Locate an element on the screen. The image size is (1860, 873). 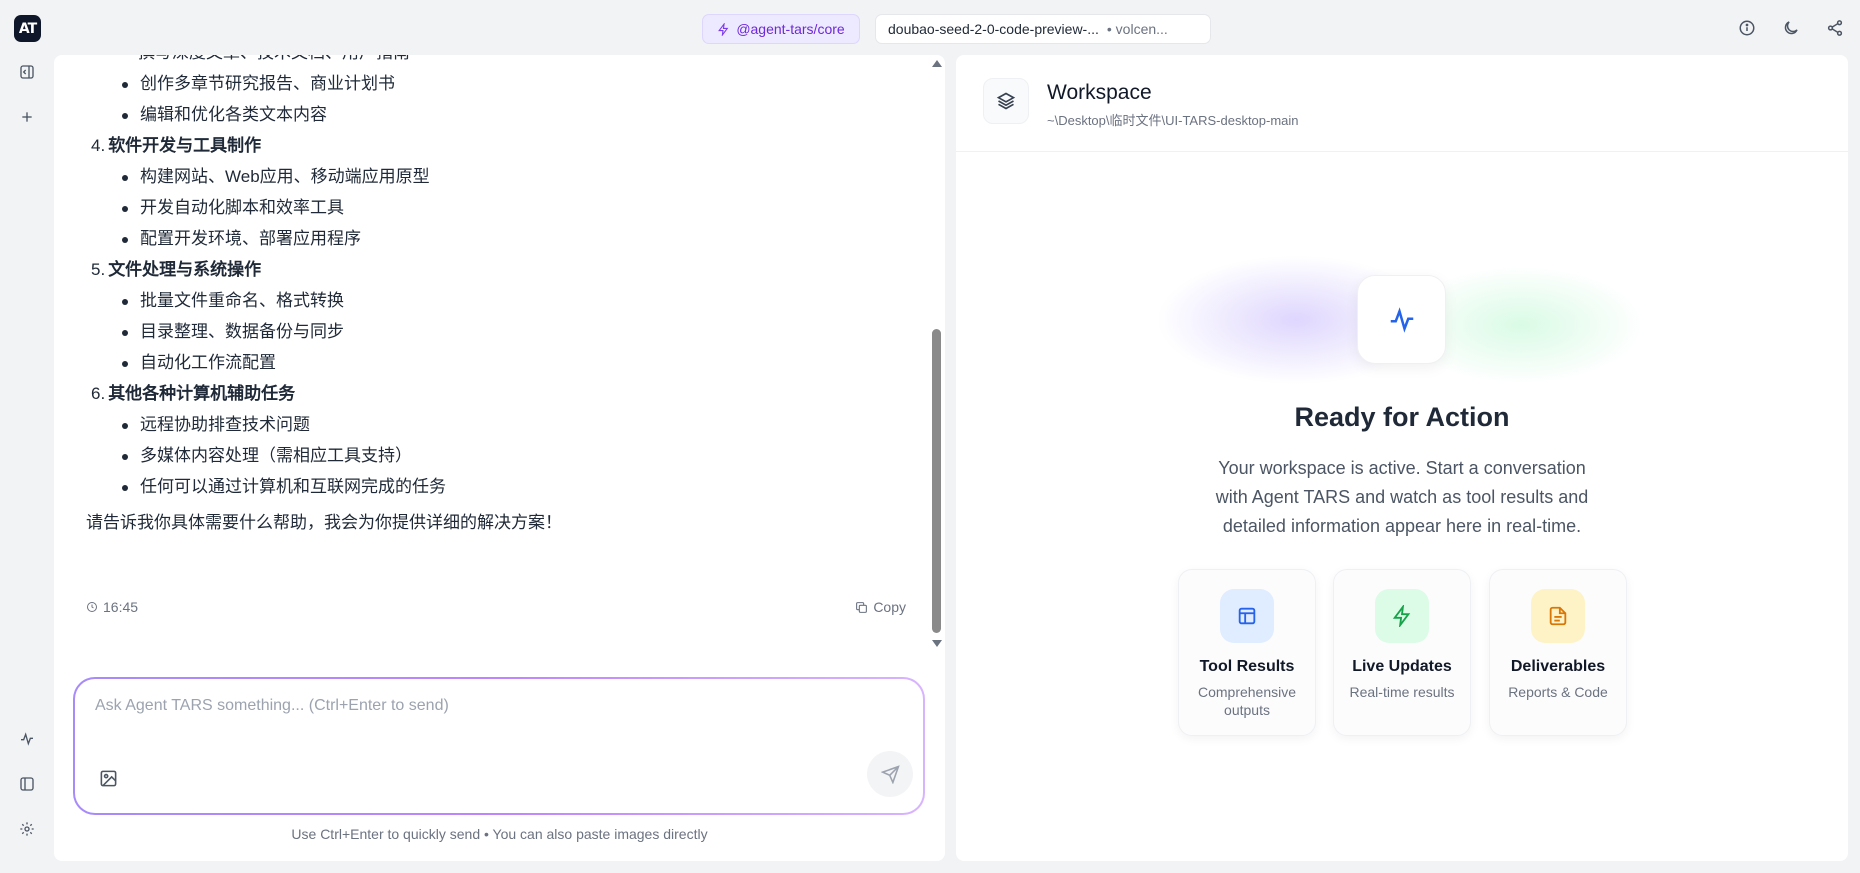
left-rail is located at coordinates (27, 464).